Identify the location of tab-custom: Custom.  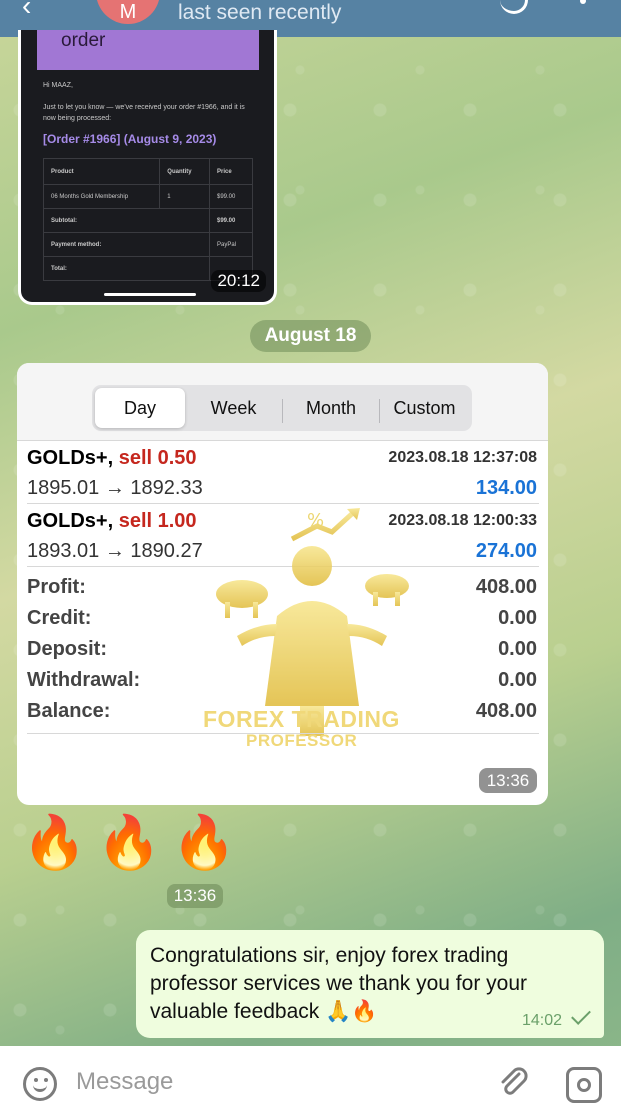
(424, 408).